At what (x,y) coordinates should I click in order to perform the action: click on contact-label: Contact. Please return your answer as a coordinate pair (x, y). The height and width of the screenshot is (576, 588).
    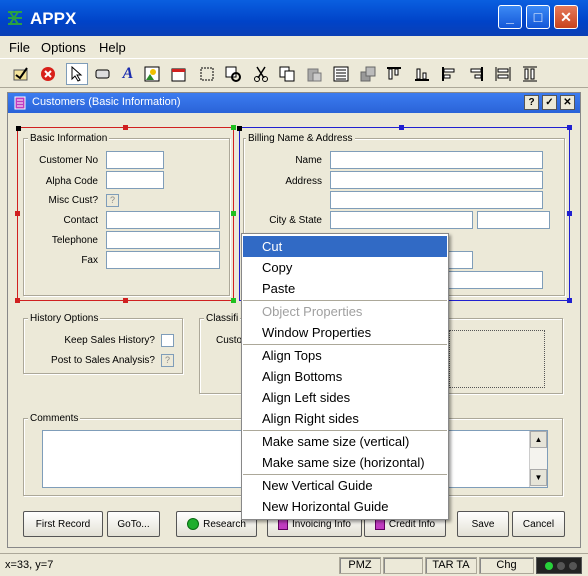
    Looking at the image, I should click on (80, 220).